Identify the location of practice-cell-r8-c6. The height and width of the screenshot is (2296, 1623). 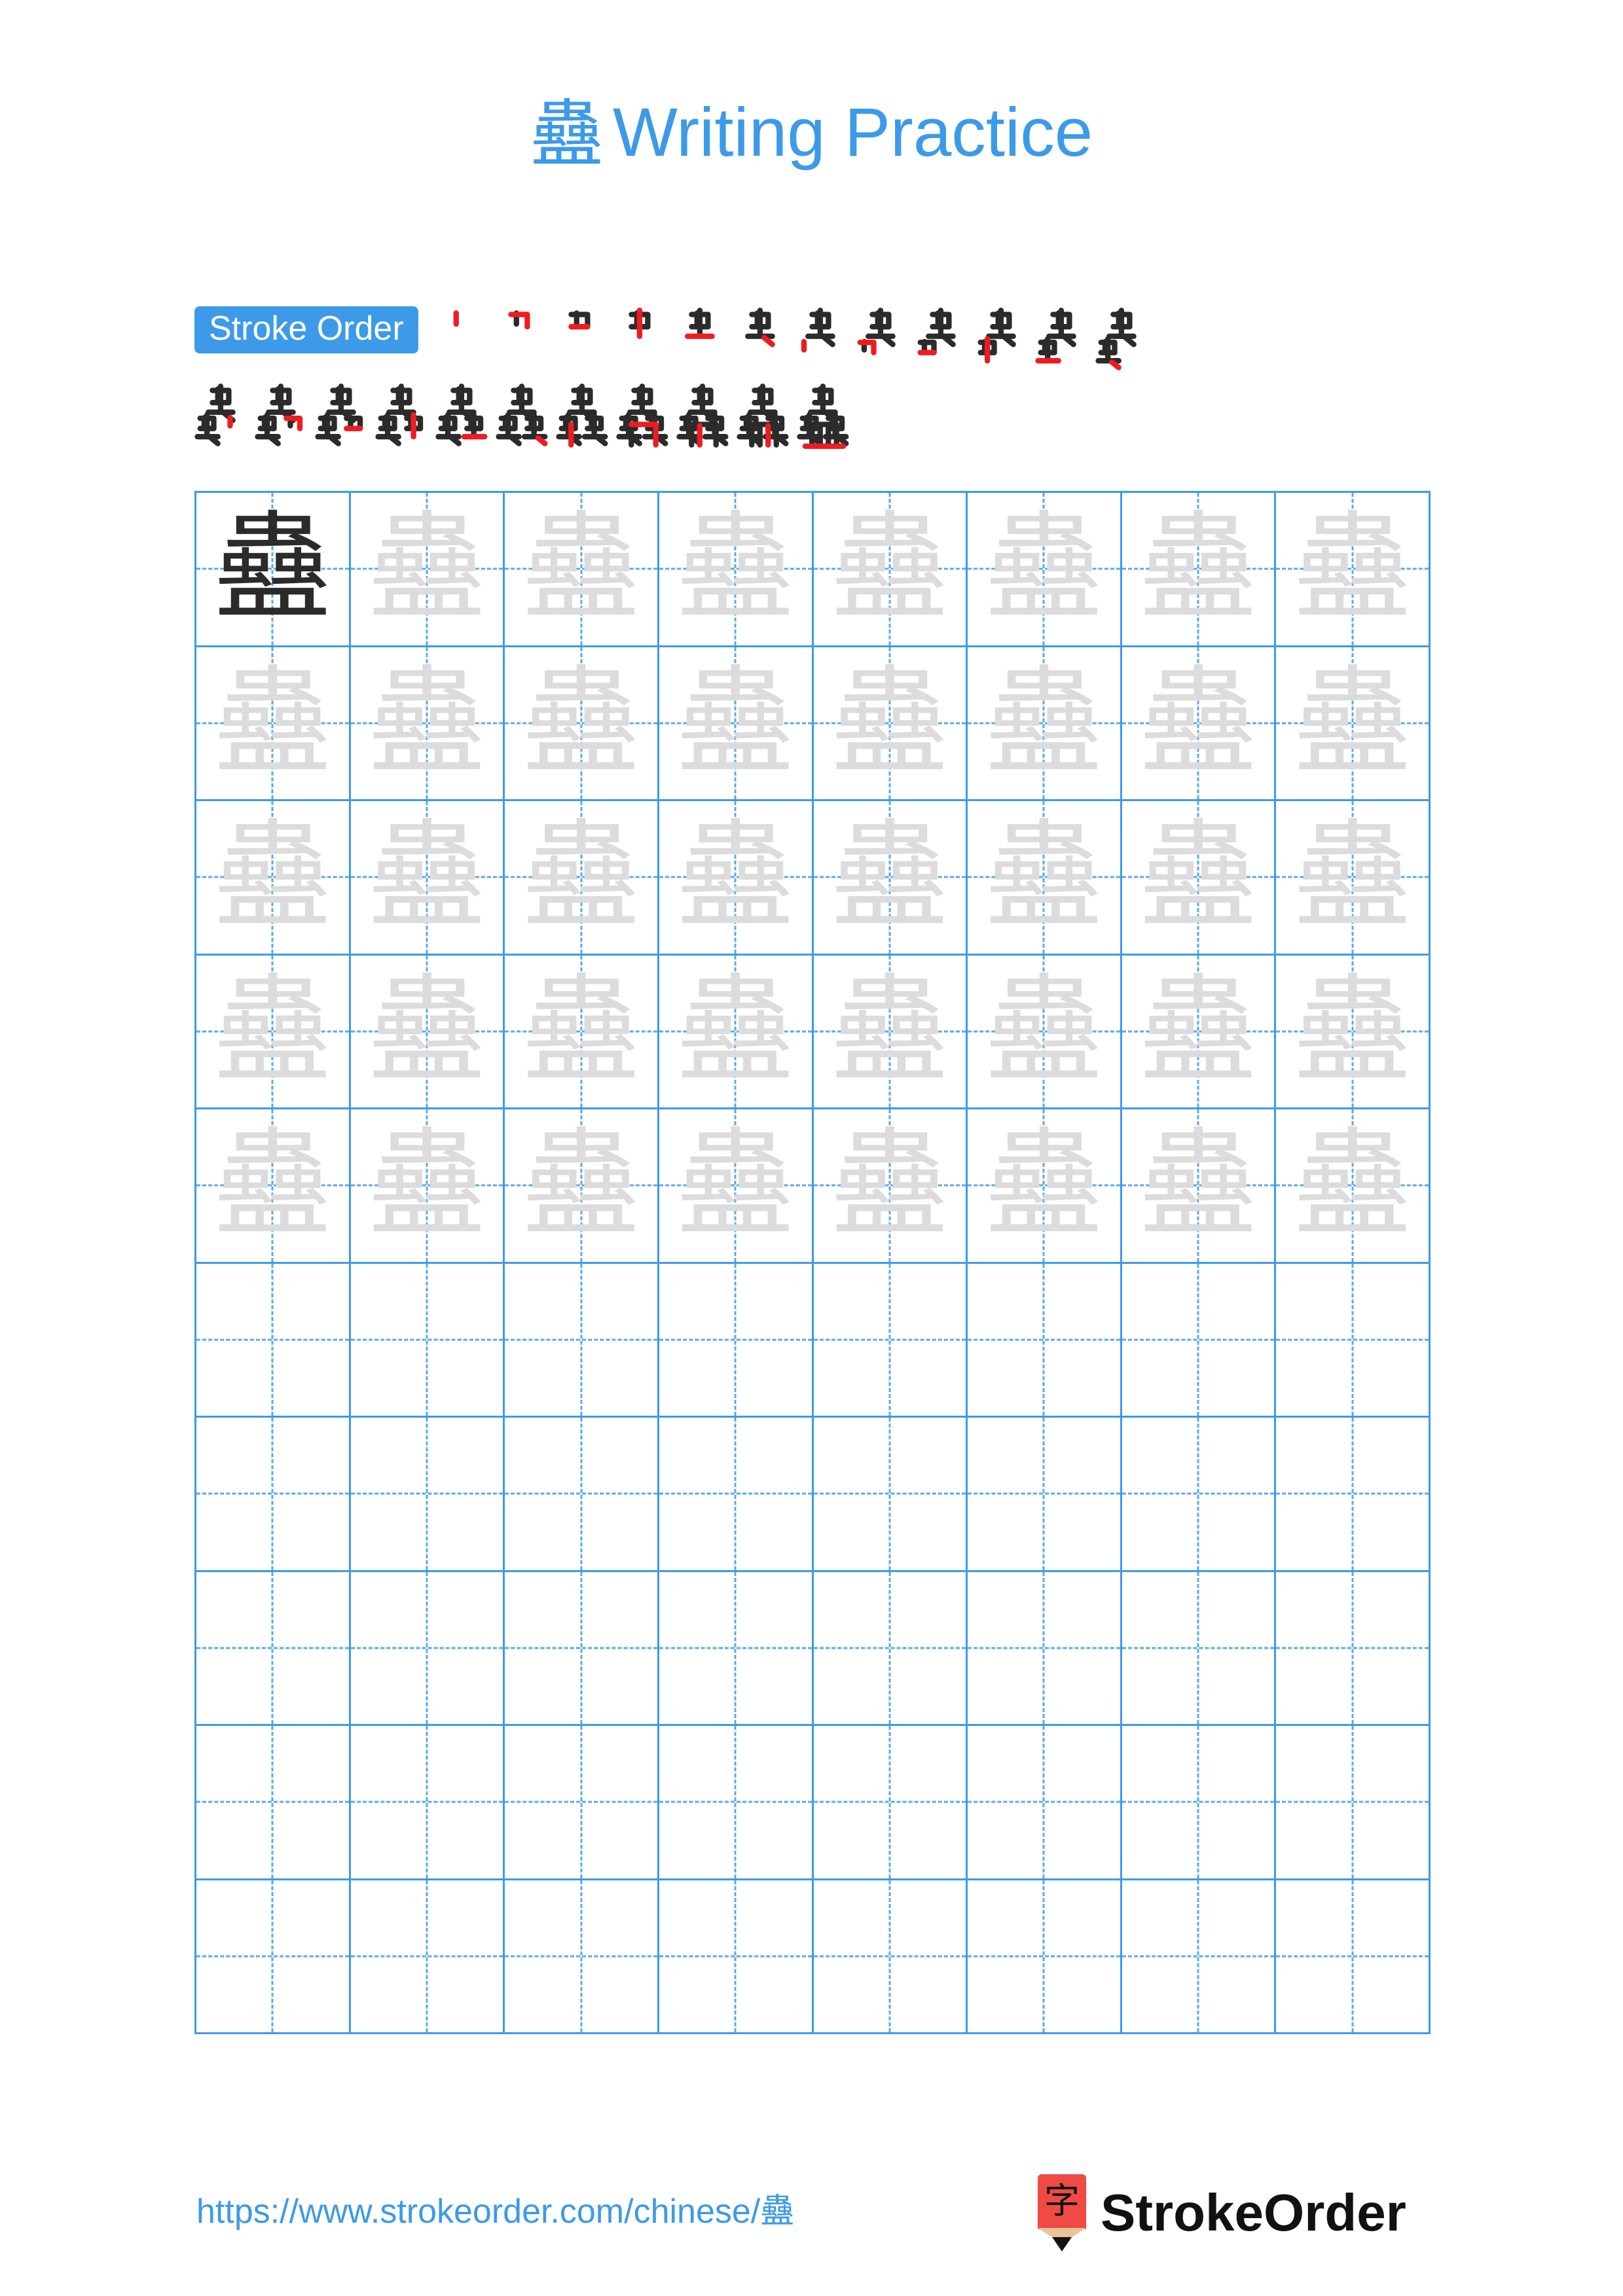
(1045, 1648).